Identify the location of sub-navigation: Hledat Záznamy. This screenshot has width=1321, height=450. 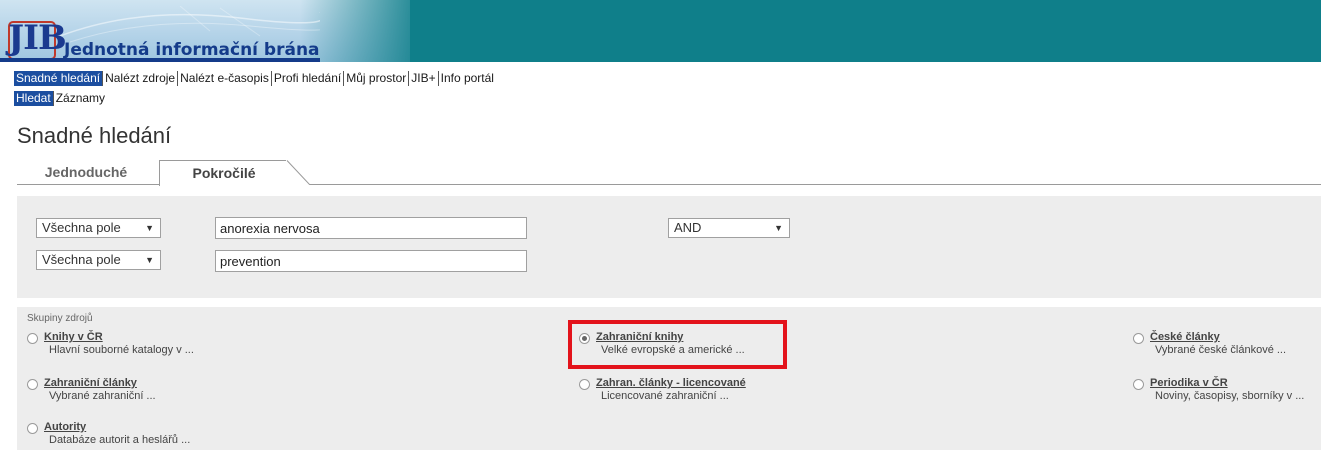
(60, 98).